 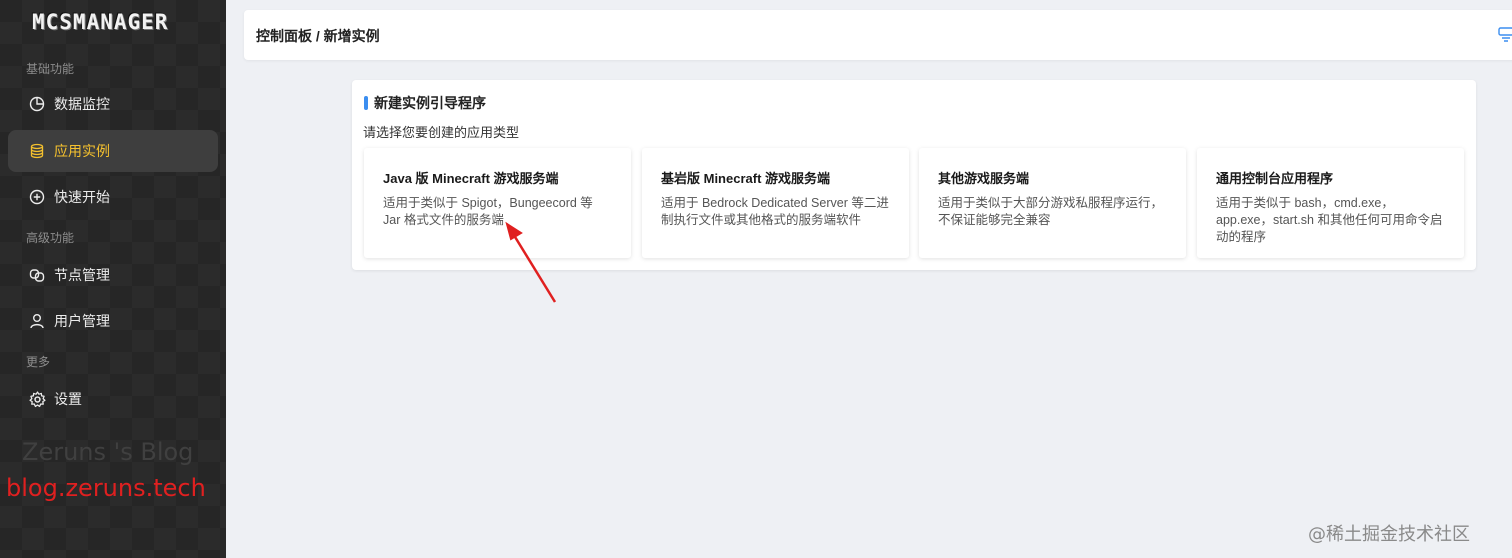 I want to click on panel-title-text: 新建实例引导程序, so click(x=430, y=103).